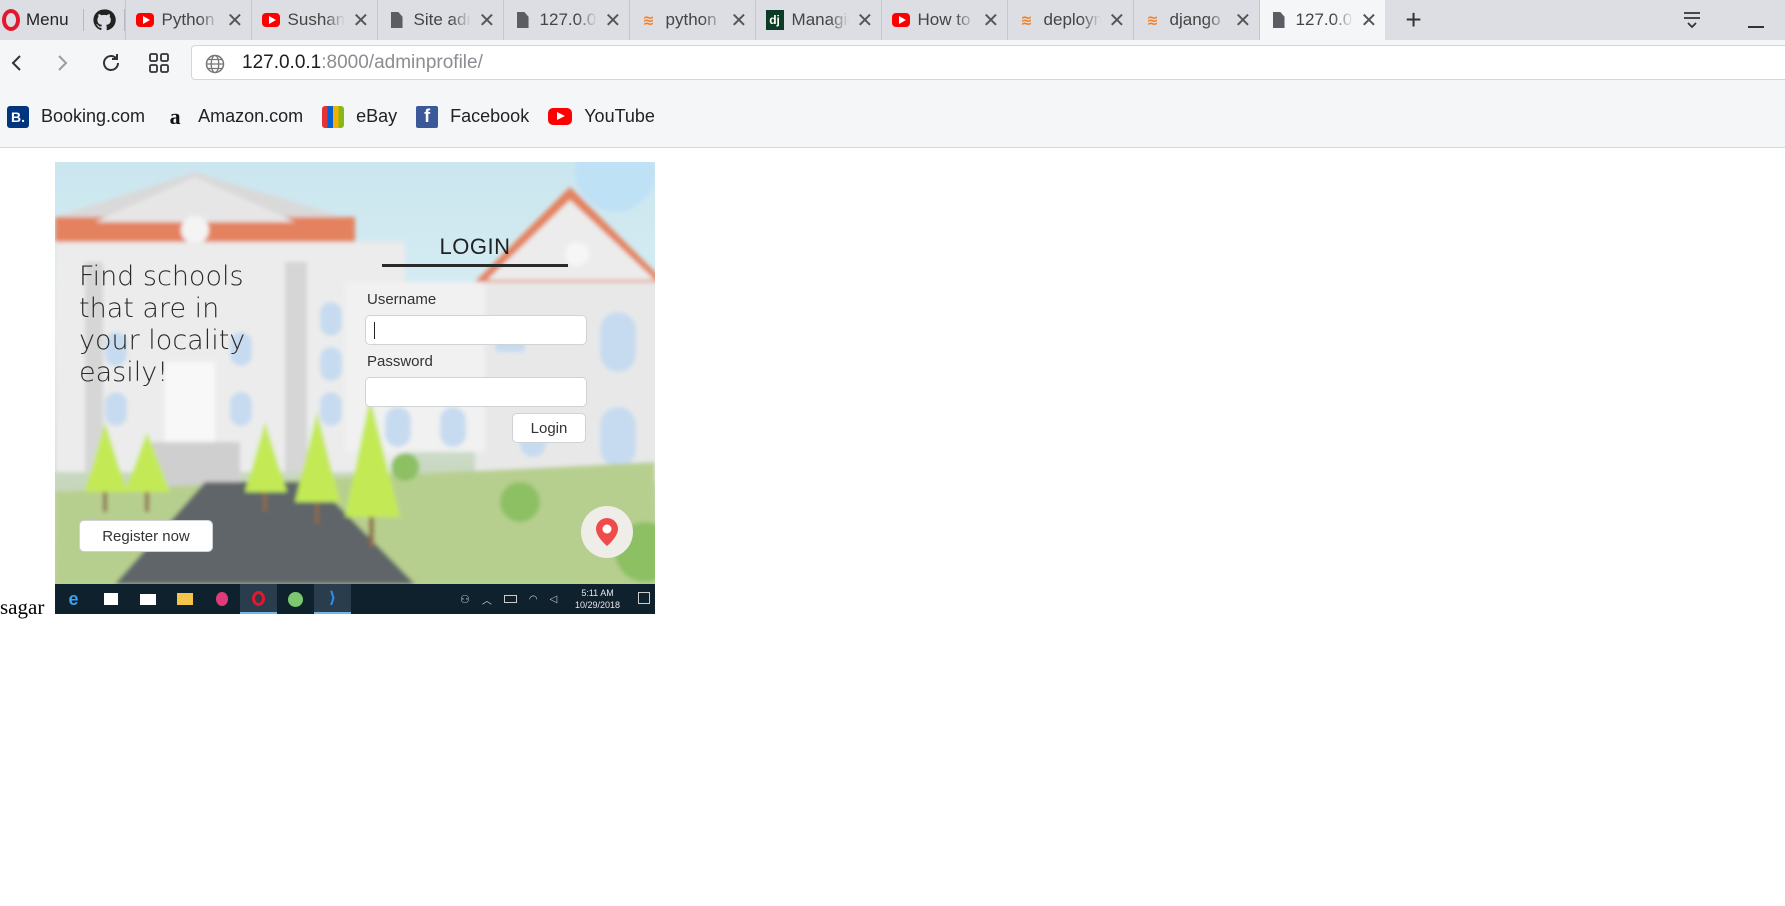 This screenshot has width=1785, height=906. Describe the element at coordinates (475, 265) in the screenshot. I see `login-heading-underline` at that location.